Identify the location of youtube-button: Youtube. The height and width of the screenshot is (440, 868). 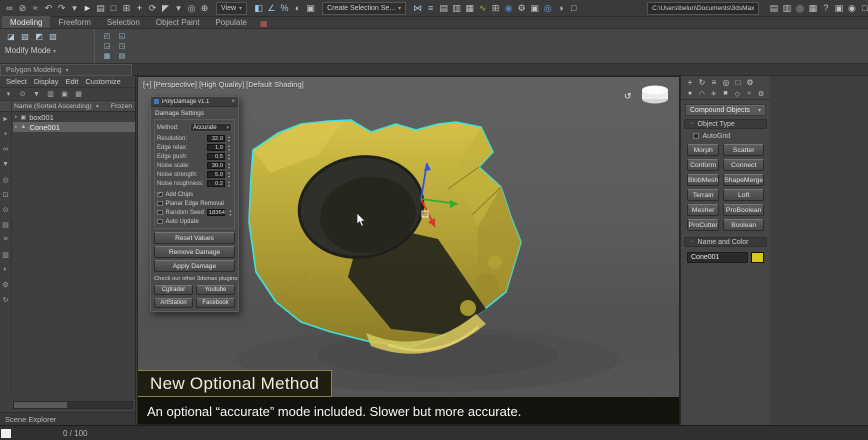
(215, 290).